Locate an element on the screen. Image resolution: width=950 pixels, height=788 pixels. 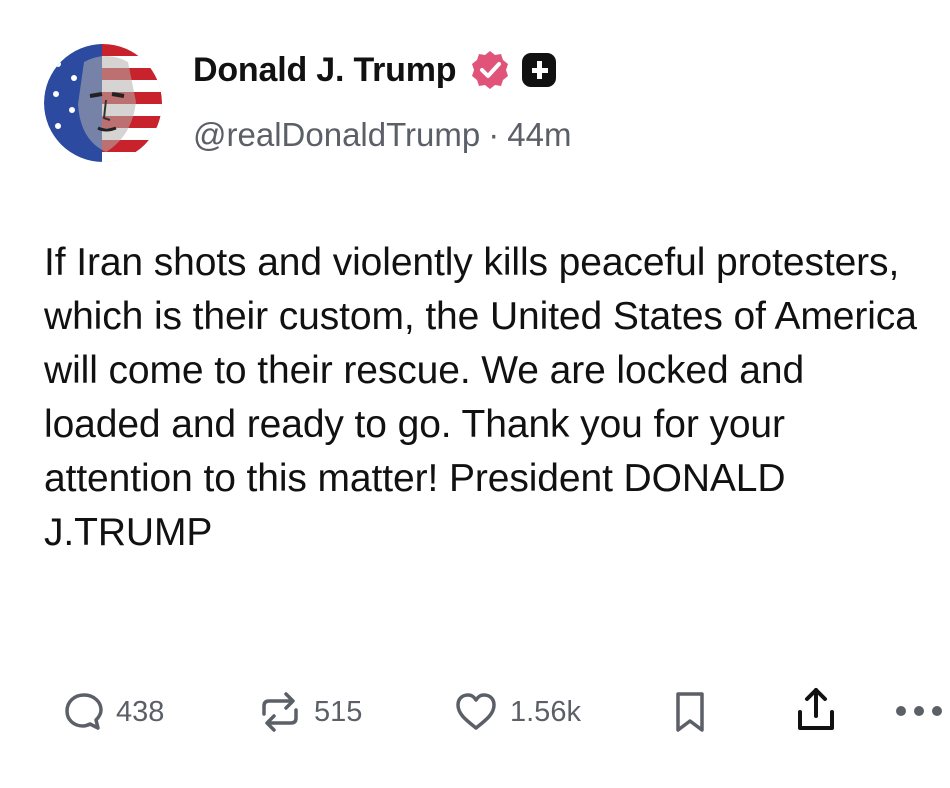
action-bar: 438 515 1.56k is located at coordinates (475, 711).